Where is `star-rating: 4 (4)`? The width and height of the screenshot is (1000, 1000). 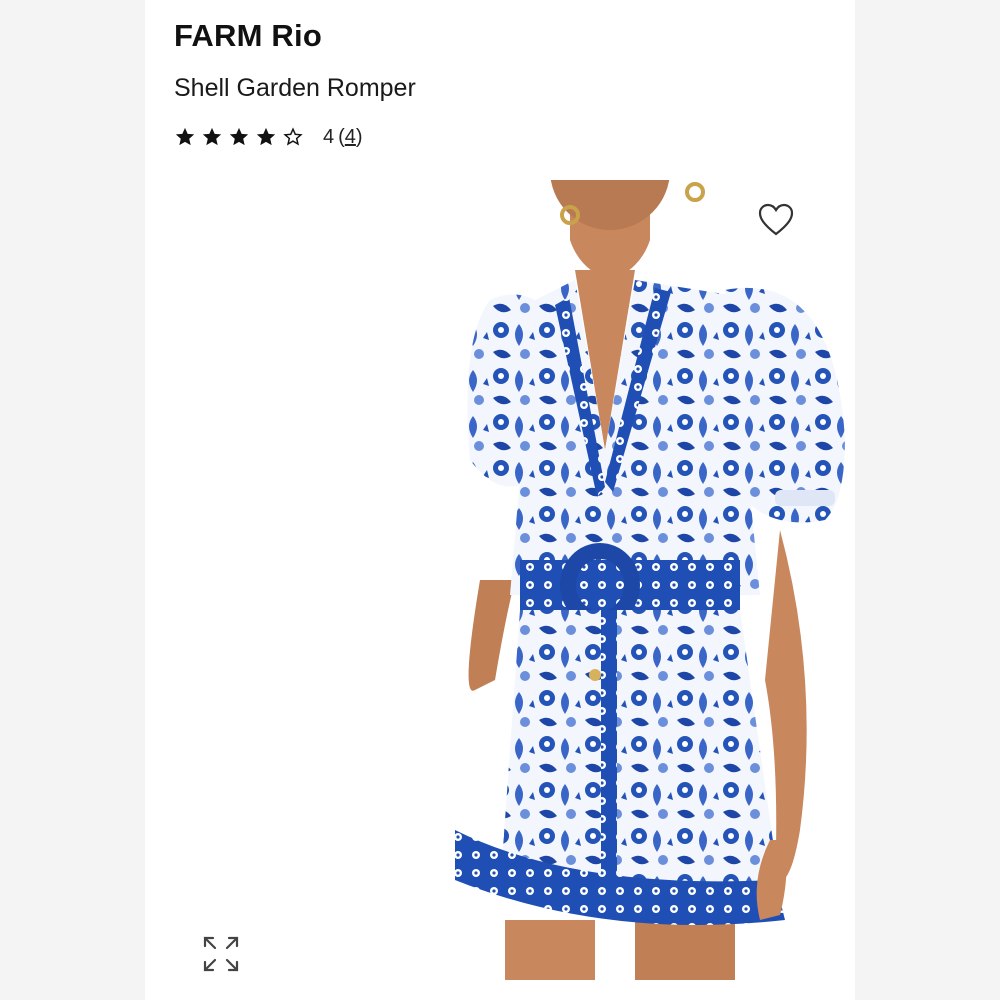 star-rating: 4 (4) is located at coordinates (268, 137).